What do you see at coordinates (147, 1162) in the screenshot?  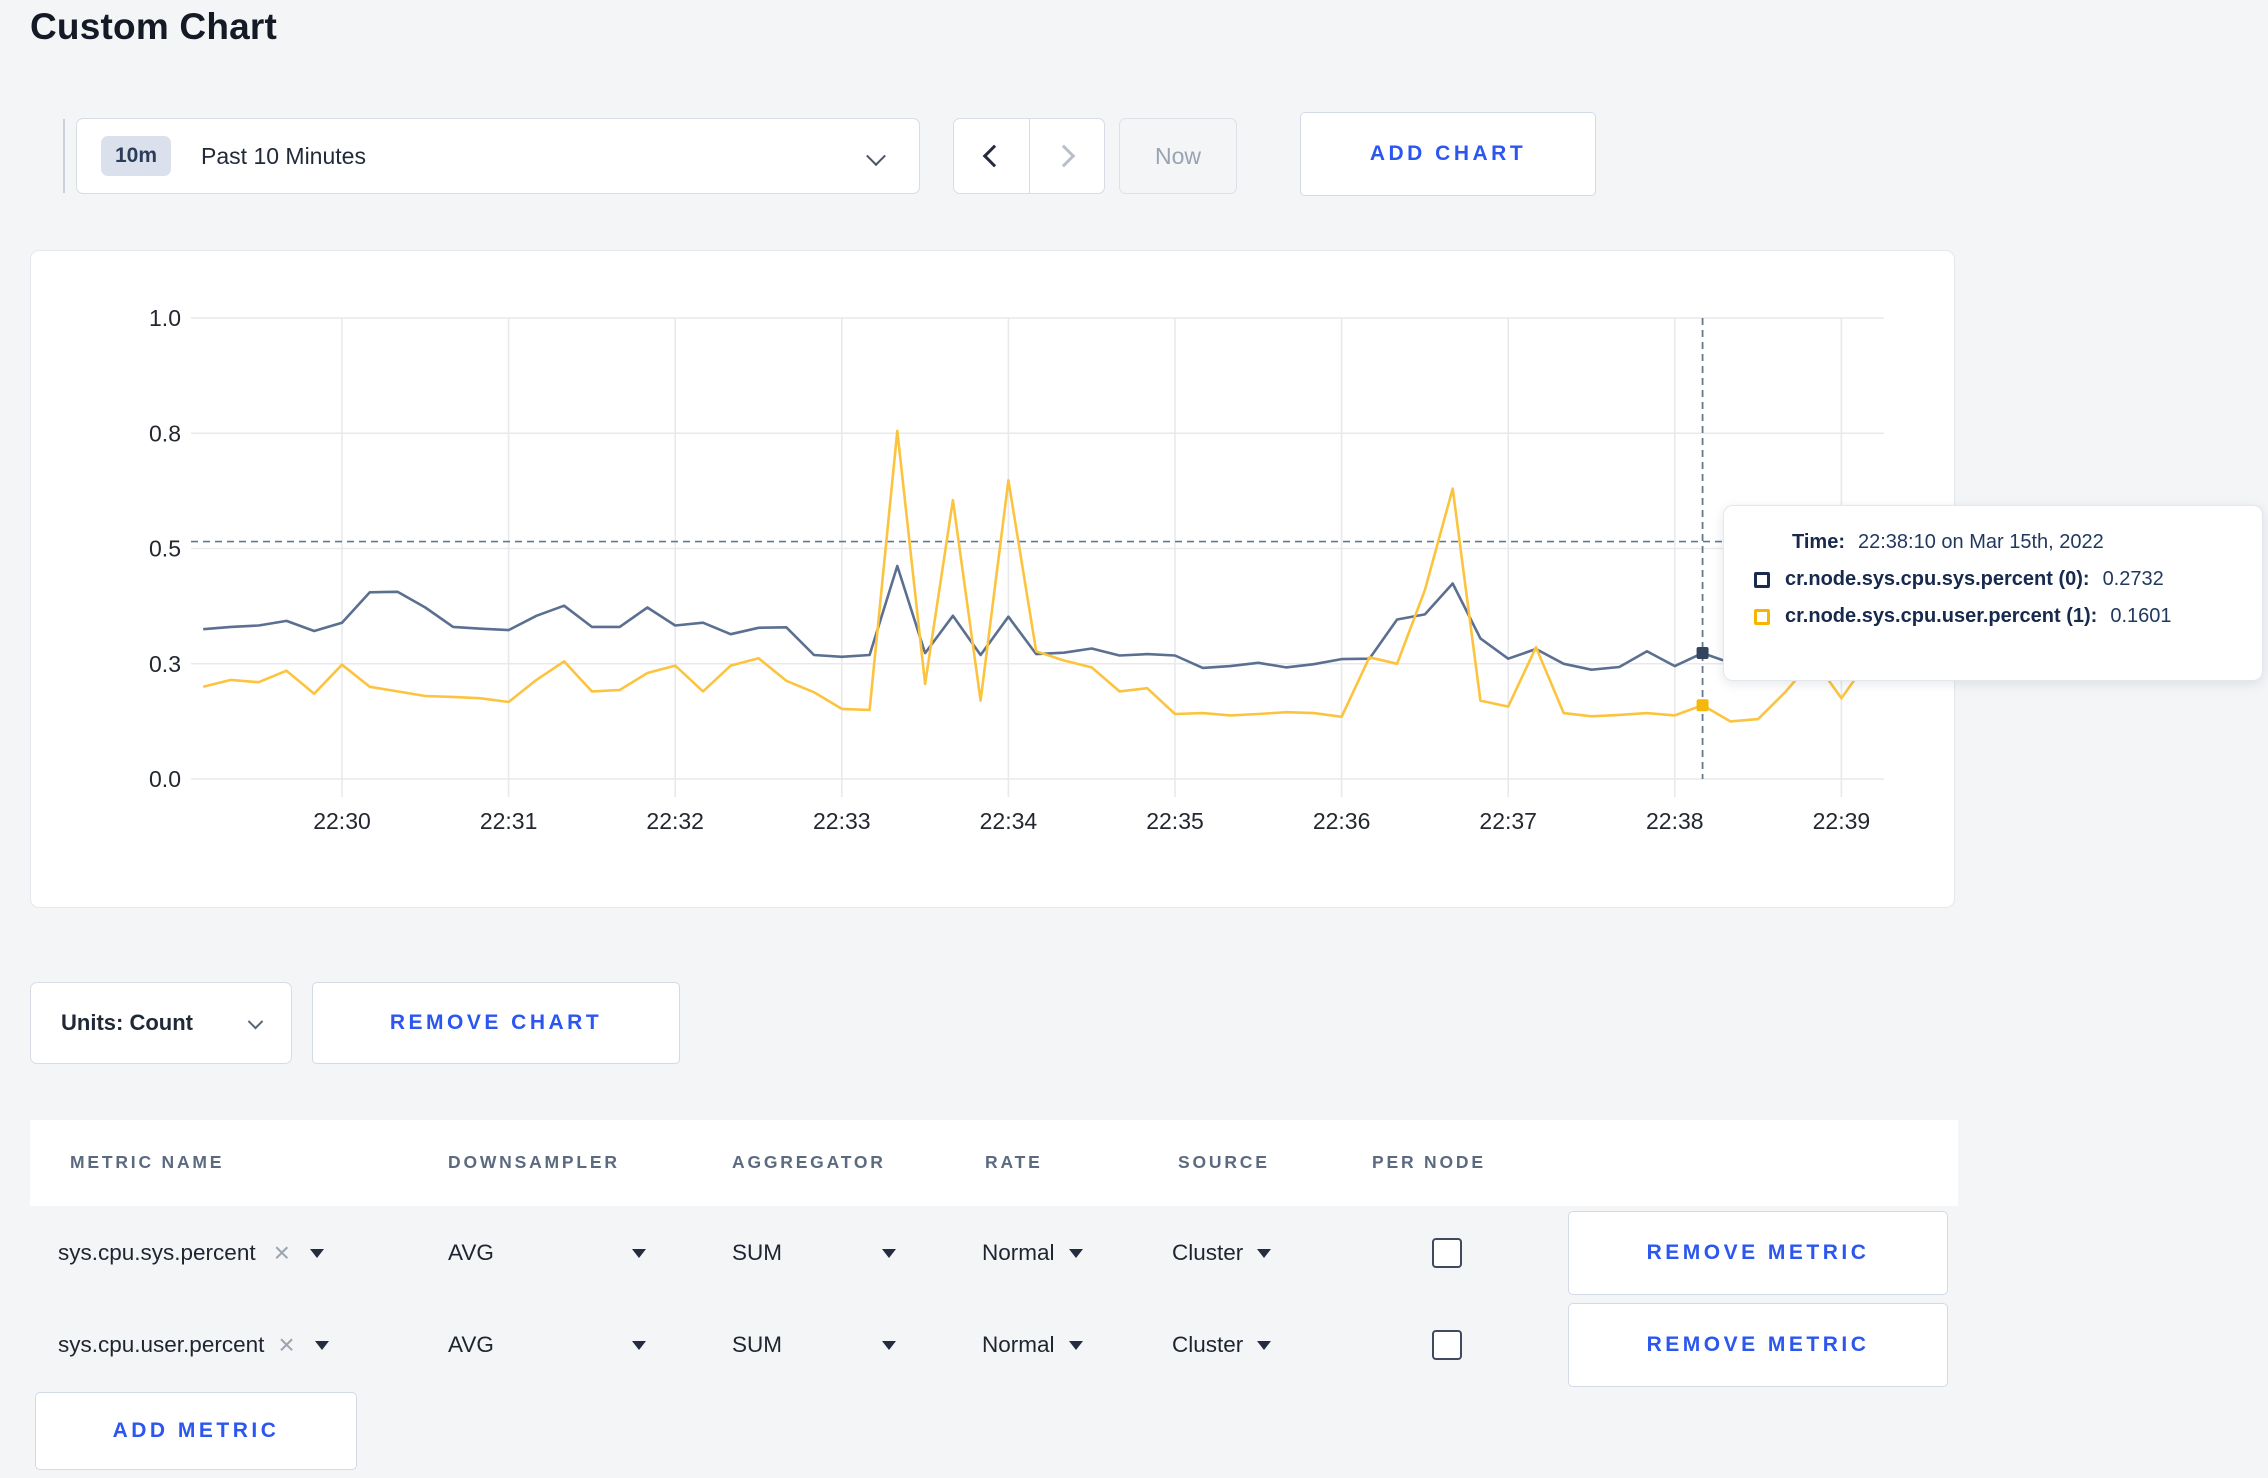 I see `column-header-metric-name: METRIC NAME` at bounding box center [147, 1162].